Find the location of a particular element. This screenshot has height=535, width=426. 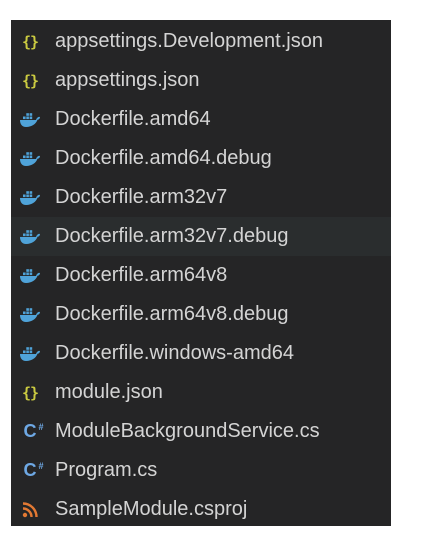

file-label: module.json is located at coordinates (109, 392).